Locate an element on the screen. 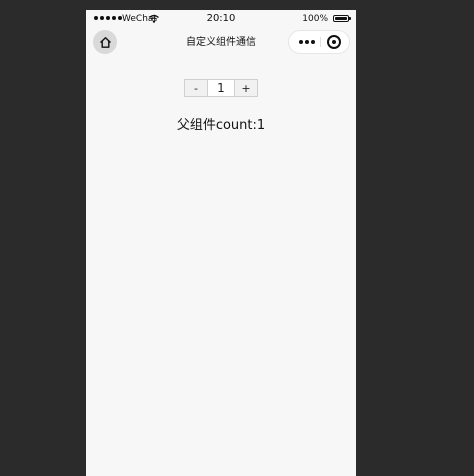 This screenshot has height=476, width=474. close-icon is located at coordinates (334, 42).